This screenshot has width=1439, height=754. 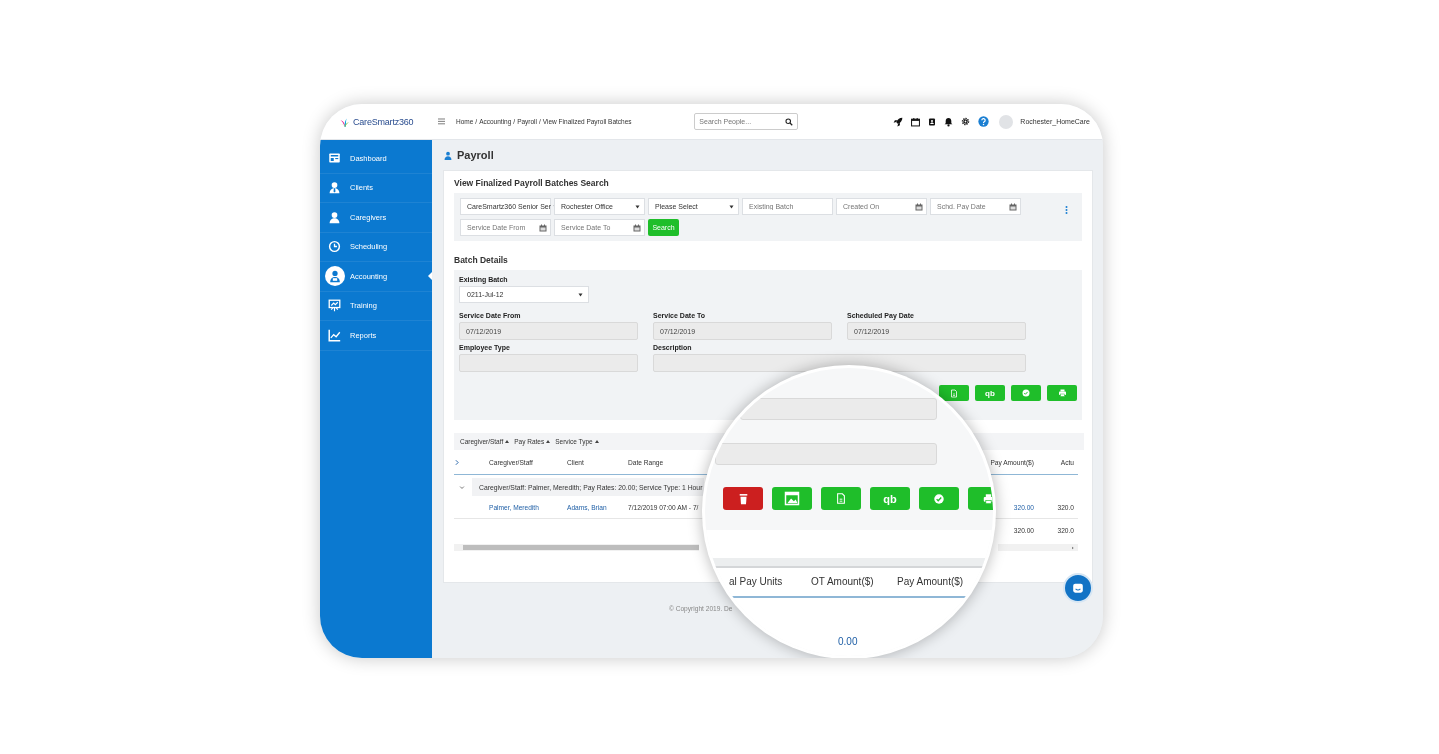 I want to click on image-icon, so click(x=792, y=498).